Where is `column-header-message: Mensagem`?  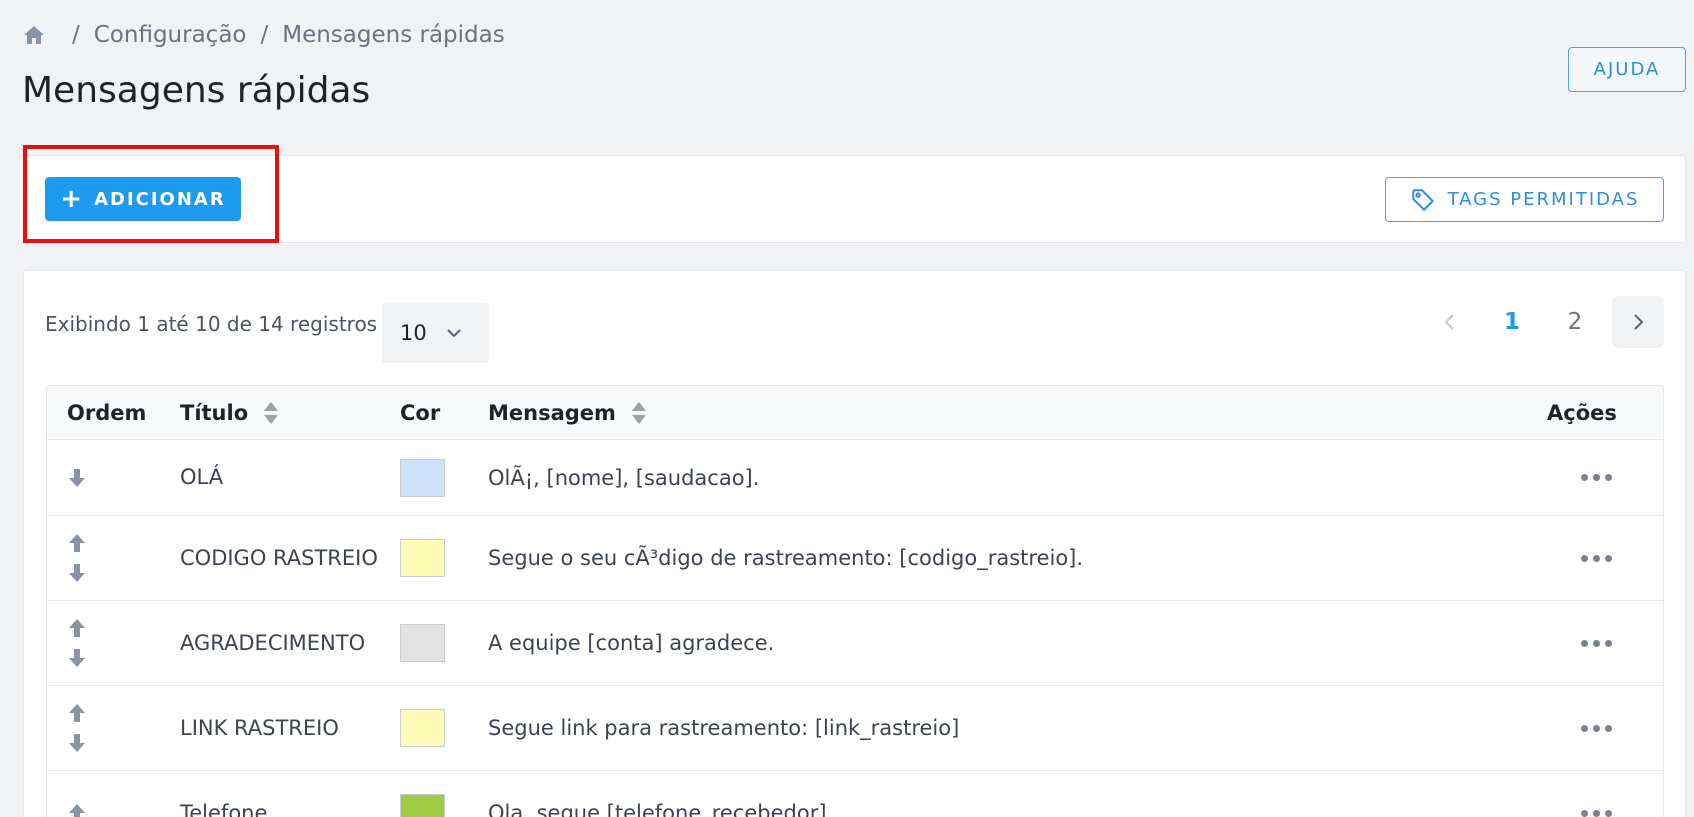 column-header-message: Mensagem is located at coordinates (568, 413).